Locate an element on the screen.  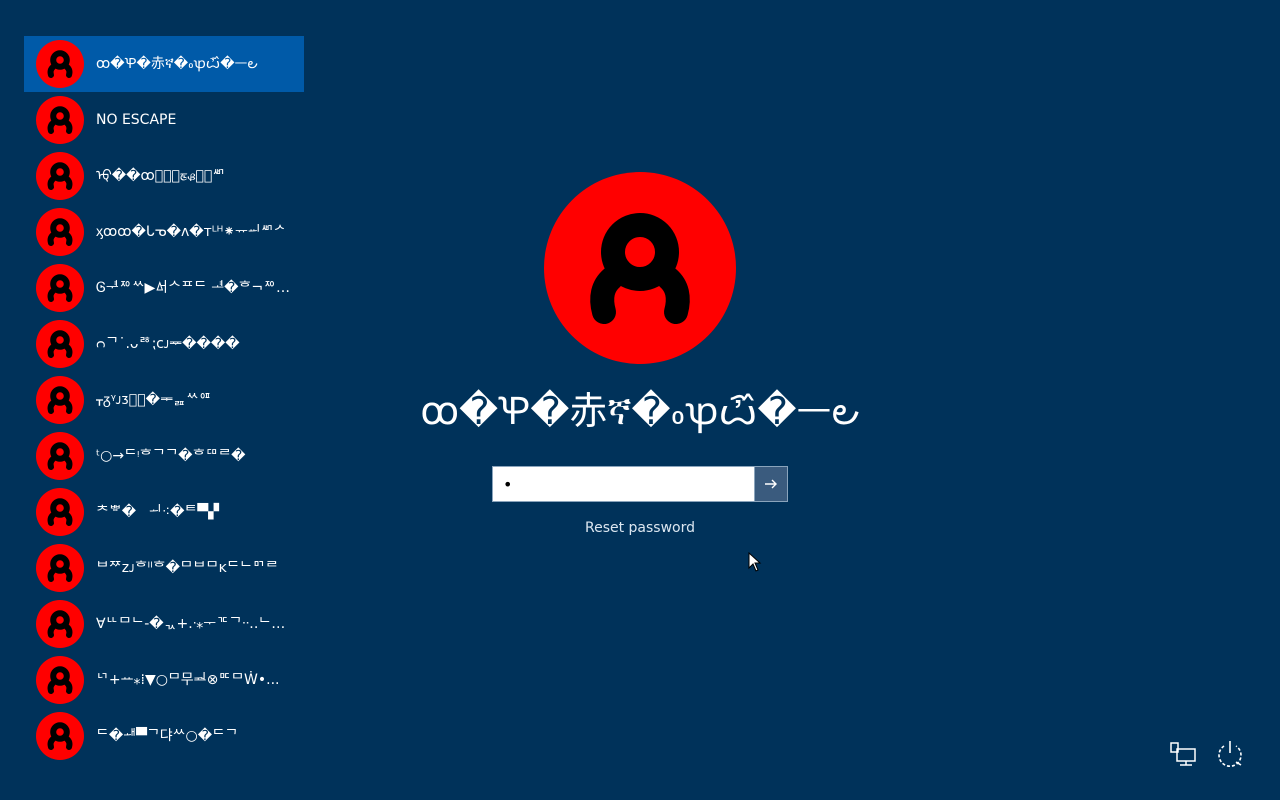
submit-password-button is located at coordinates (770, 484).